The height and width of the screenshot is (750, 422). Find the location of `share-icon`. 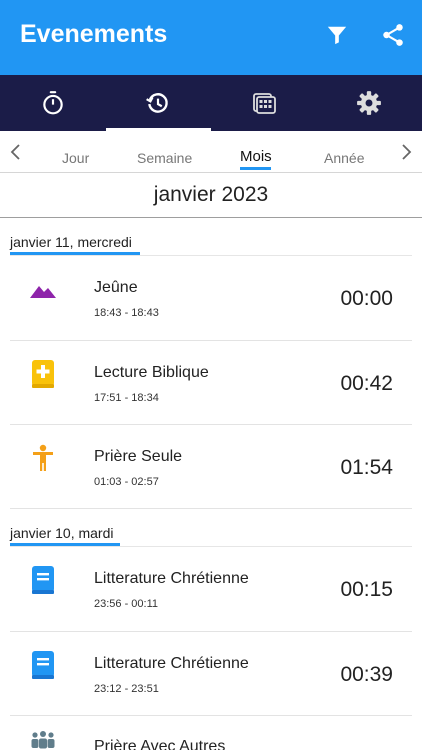

share-icon is located at coordinates (393, 35).